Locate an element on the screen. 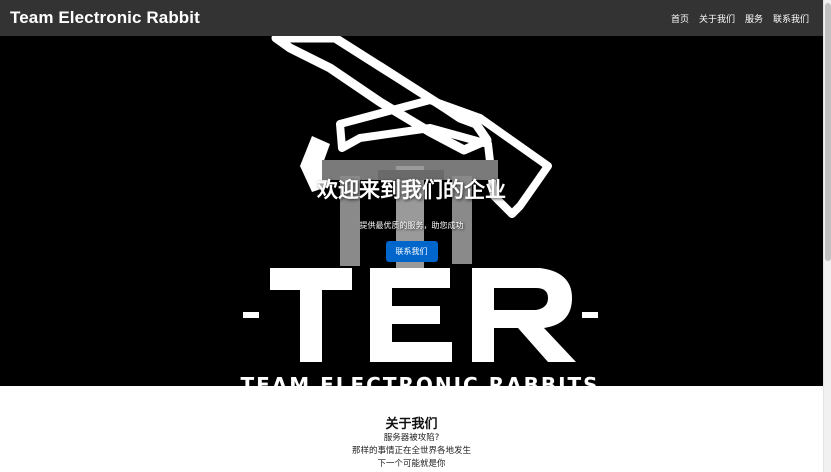 The height and width of the screenshot is (472, 831). logo-dash-left is located at coordinates (251, 315).